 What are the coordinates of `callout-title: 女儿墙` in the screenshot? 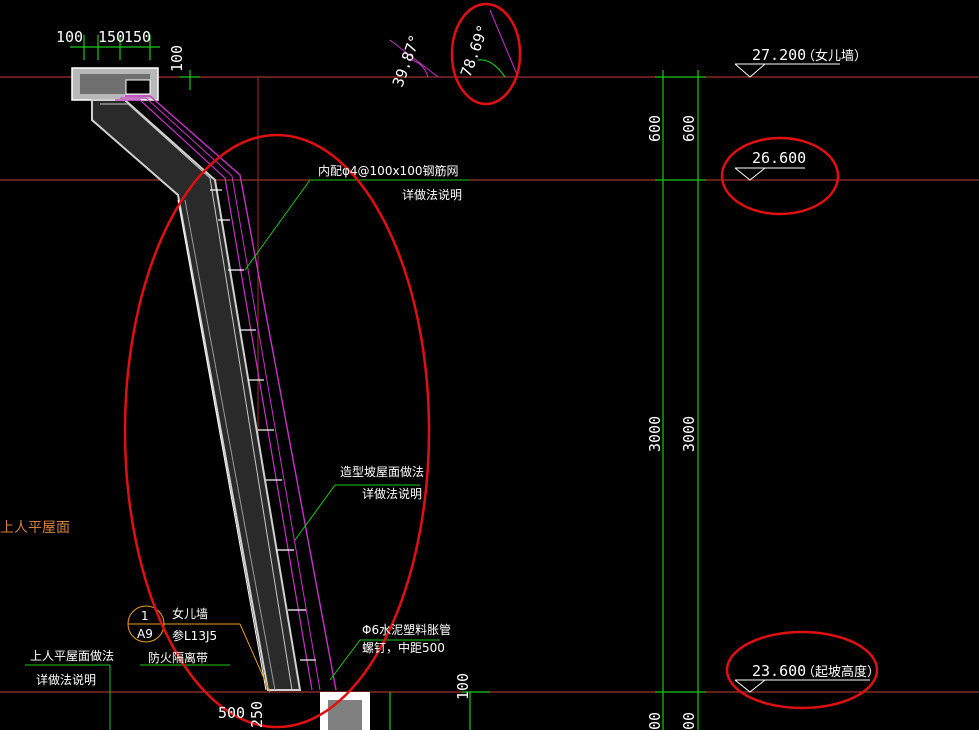 It's located at (190, 613).